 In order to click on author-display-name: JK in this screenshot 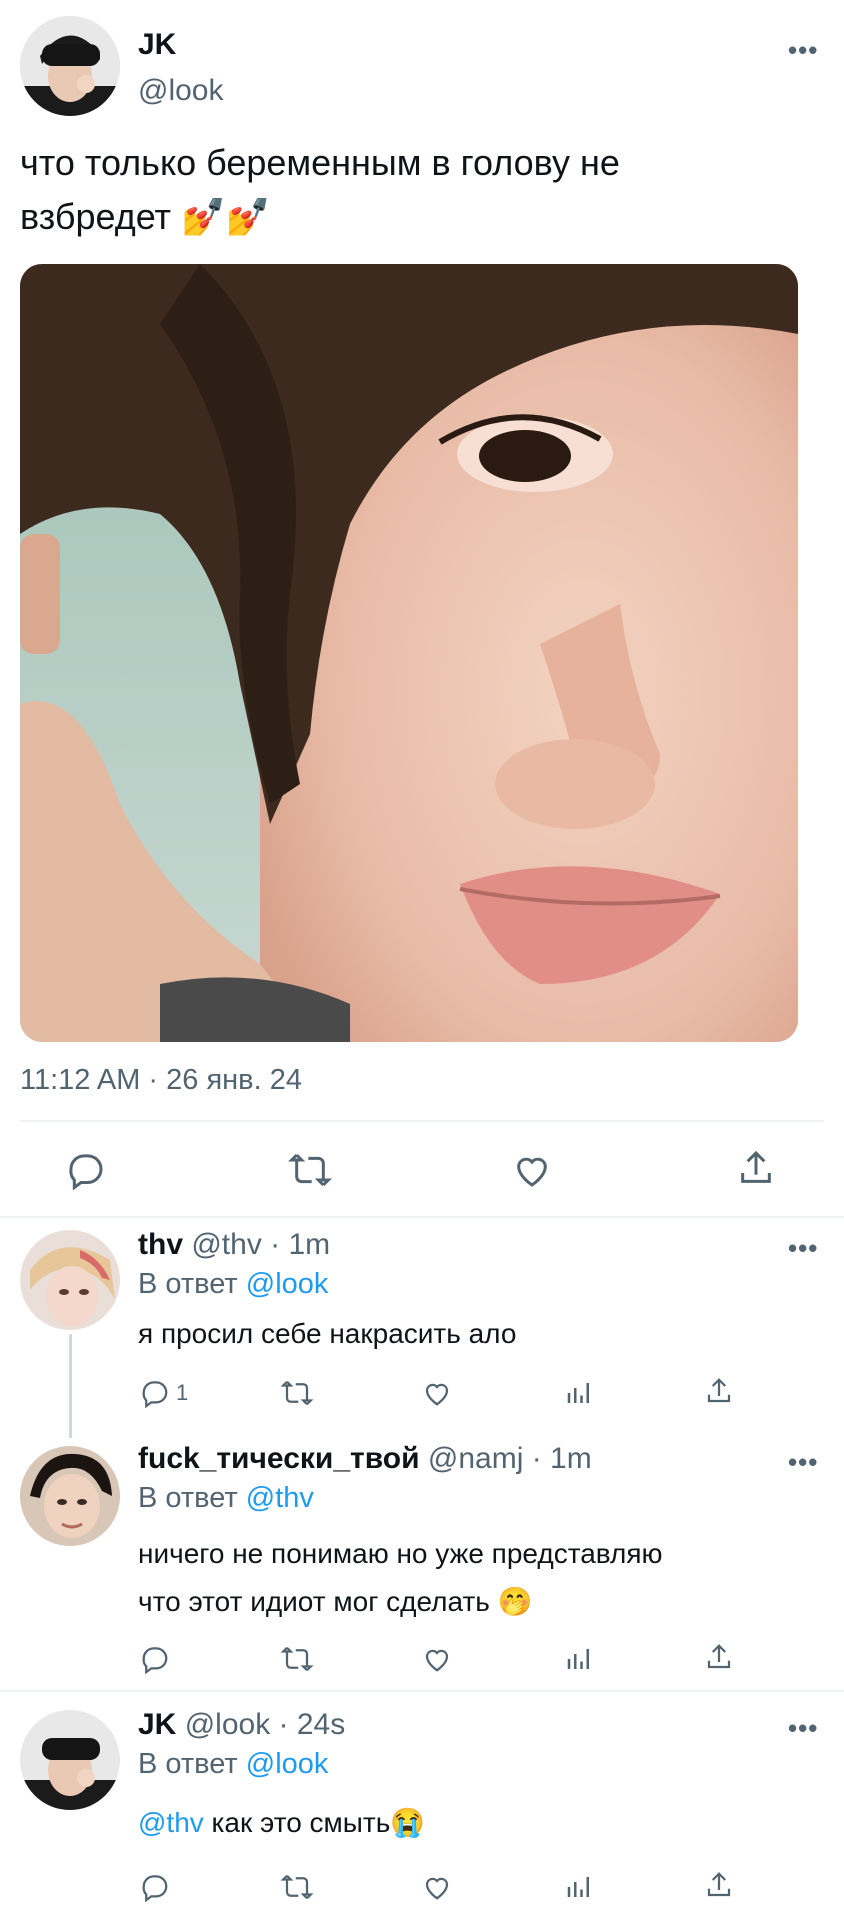, I will do `click(157, 45)`.